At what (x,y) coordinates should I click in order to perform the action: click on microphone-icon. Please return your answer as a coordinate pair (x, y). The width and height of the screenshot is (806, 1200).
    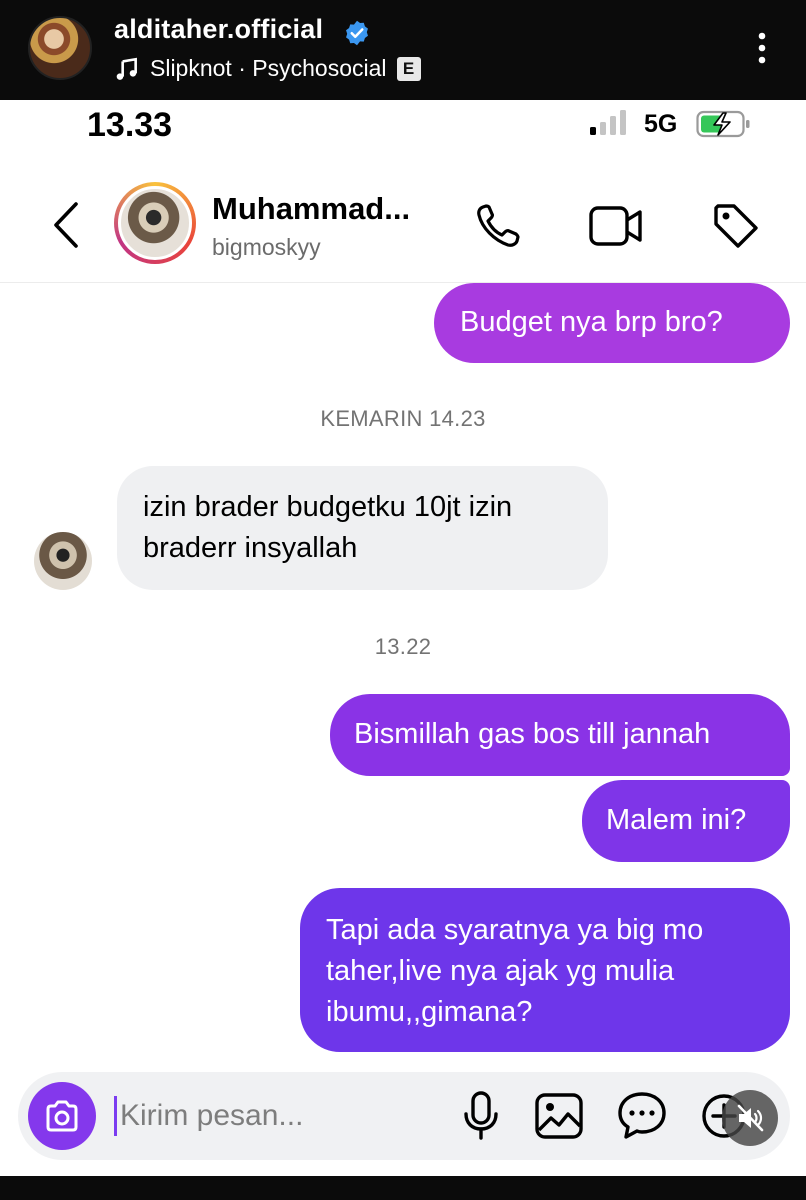
    Looking at the image, I should click on (481, 1116).